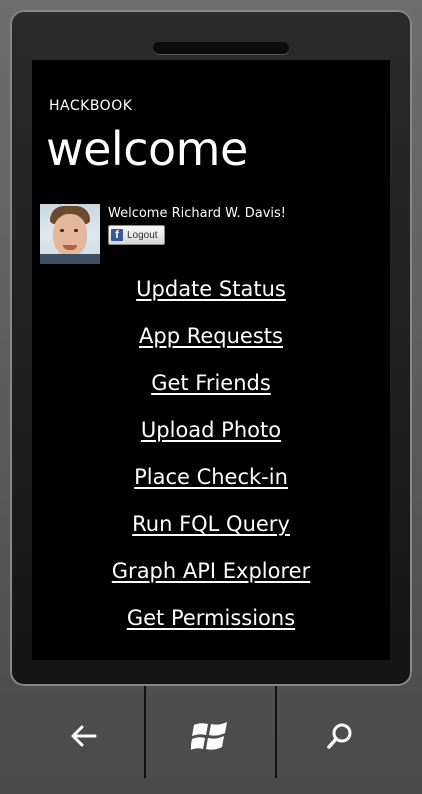 The image size is (422, 794). I want to click on run-fql-query-link: Run FQL Query, so click(211, 532).